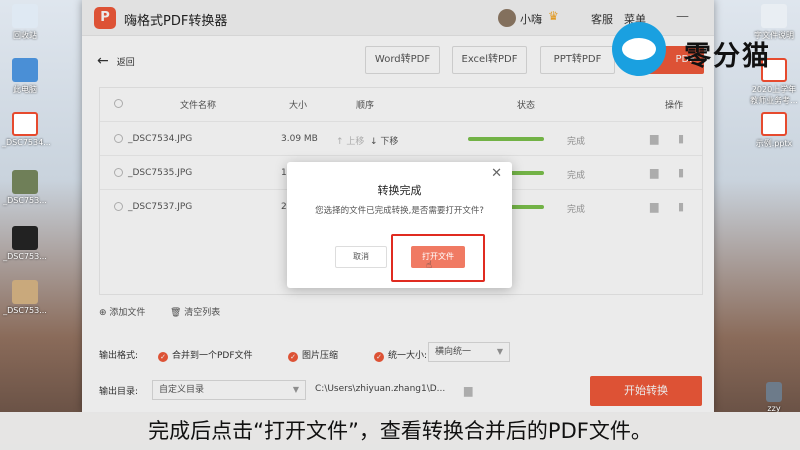 Image resolution: width=800 pixels, height=450 pixels. What do you see at coordinates (25, 35) in the screenshot?
I see `desktop-icon-label: 回收站` at bounding box center [25, 35].